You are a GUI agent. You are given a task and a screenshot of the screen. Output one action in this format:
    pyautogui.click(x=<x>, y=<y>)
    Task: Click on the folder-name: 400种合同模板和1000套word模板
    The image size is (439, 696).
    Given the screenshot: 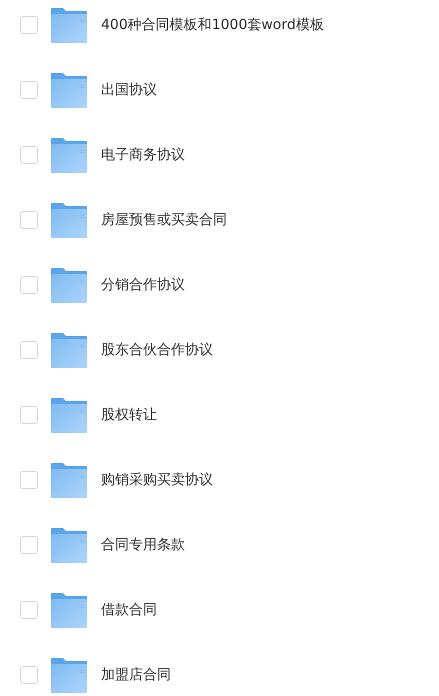 What is the action you would take?
    pyautogui.click(x=212, y=25)
    